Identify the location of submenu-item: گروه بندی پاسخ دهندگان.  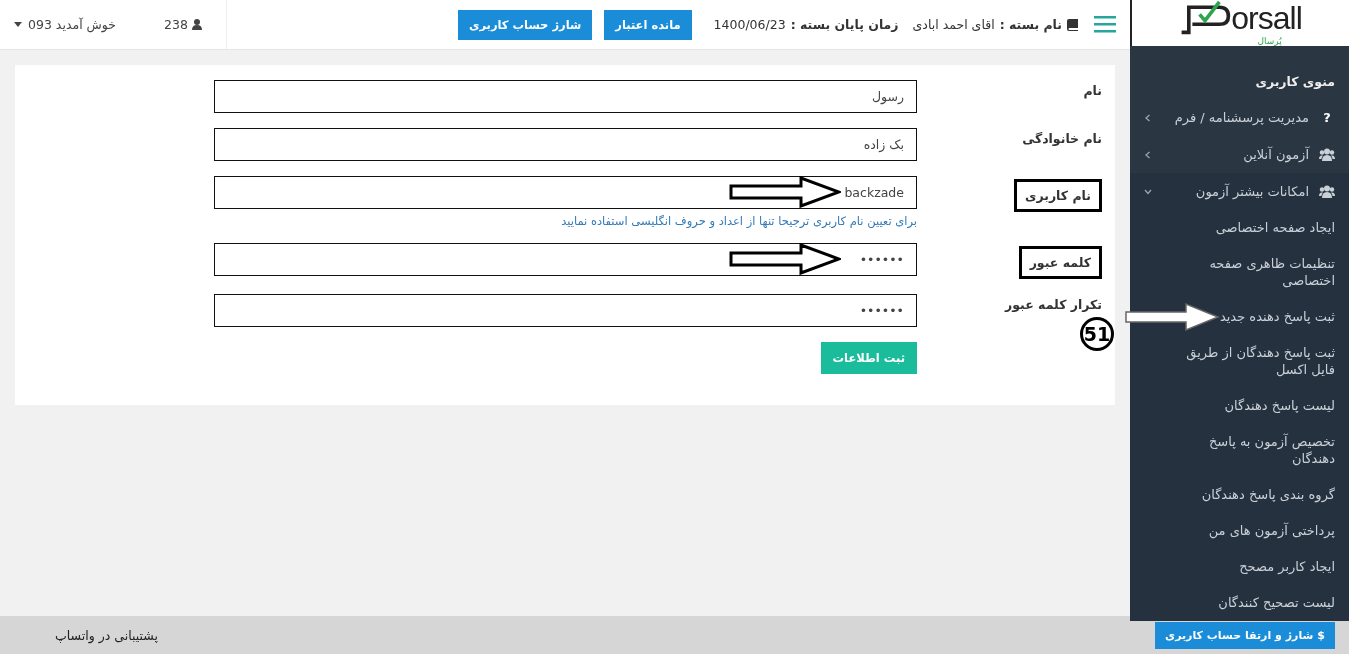
(1268, 494).